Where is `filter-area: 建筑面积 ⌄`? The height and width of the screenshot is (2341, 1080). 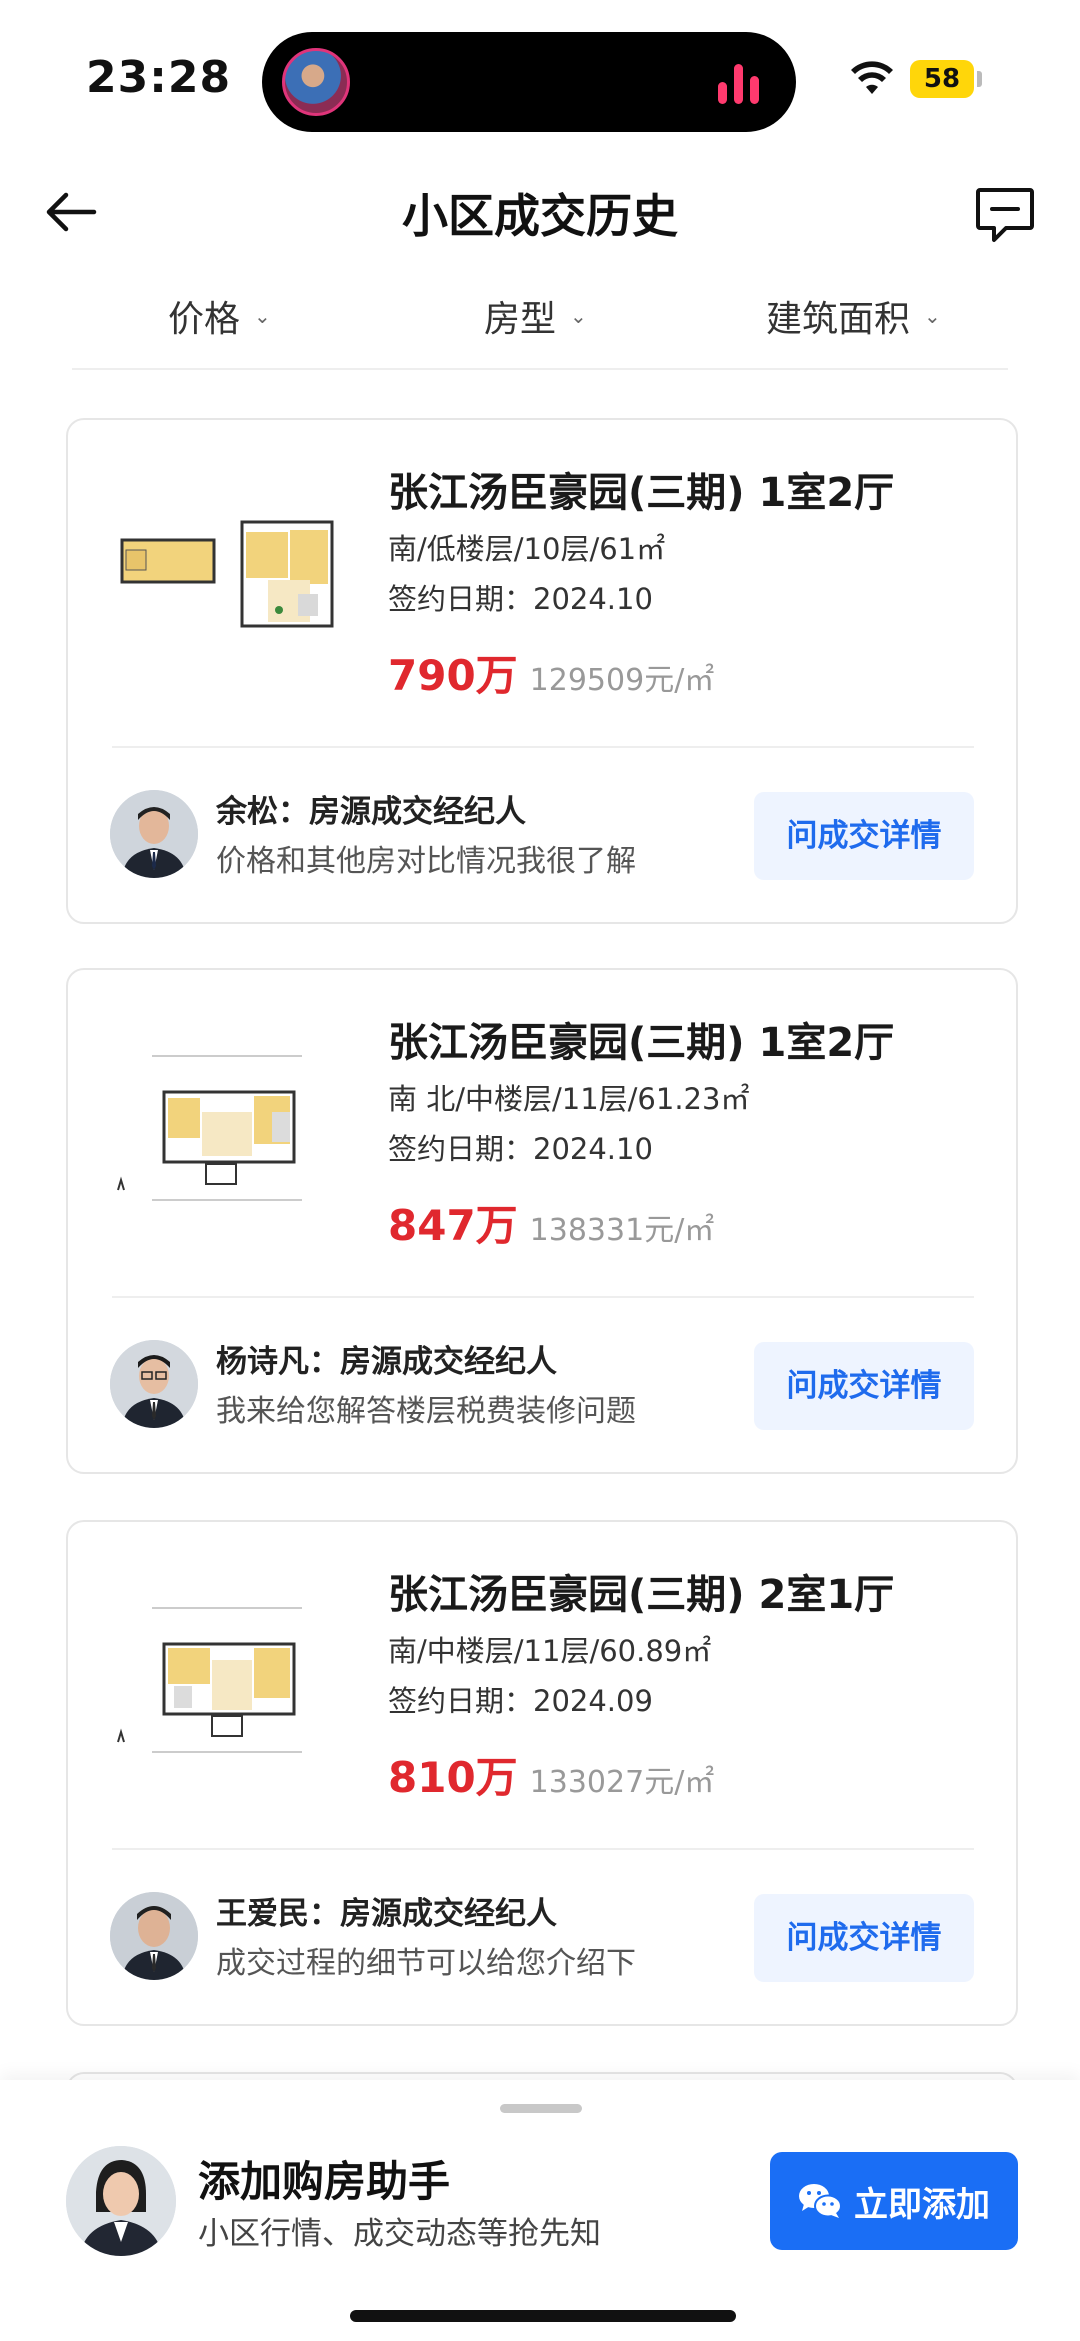 filter-area: 建筑面积 ⌄ is located at coordinates (853, 316).